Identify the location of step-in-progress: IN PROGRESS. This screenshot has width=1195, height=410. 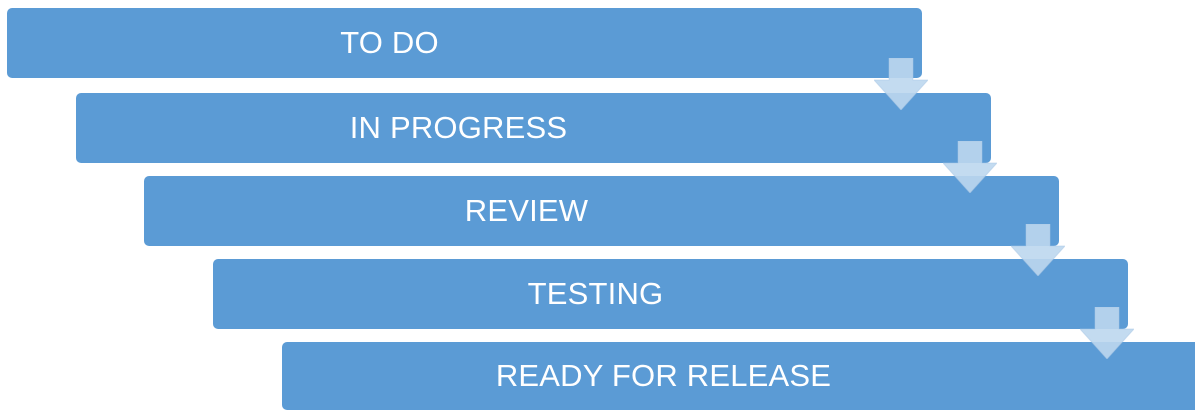
(533, 128).